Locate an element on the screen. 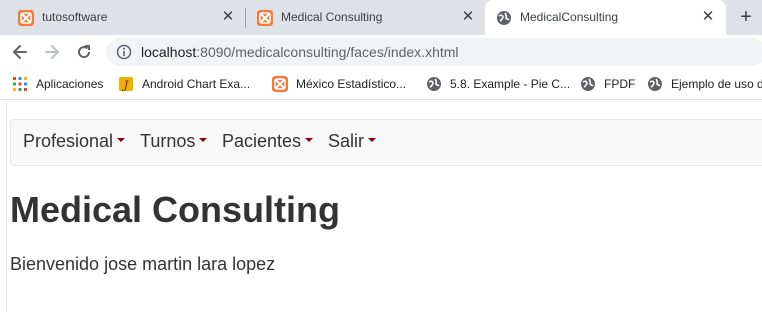  java-icon: J is located at coordinates (126, 84).